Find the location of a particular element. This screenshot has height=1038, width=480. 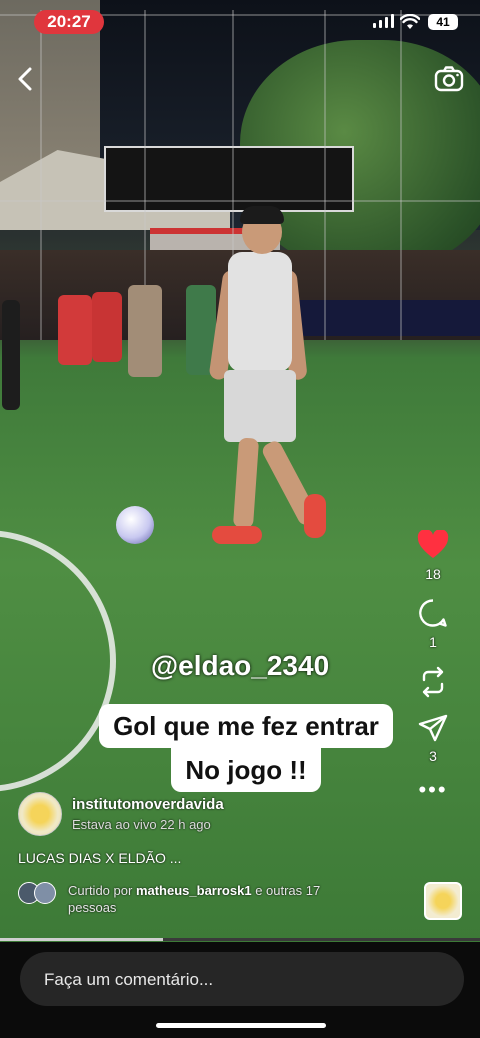

comment-button: 1 is located at coordinates (433, 624).